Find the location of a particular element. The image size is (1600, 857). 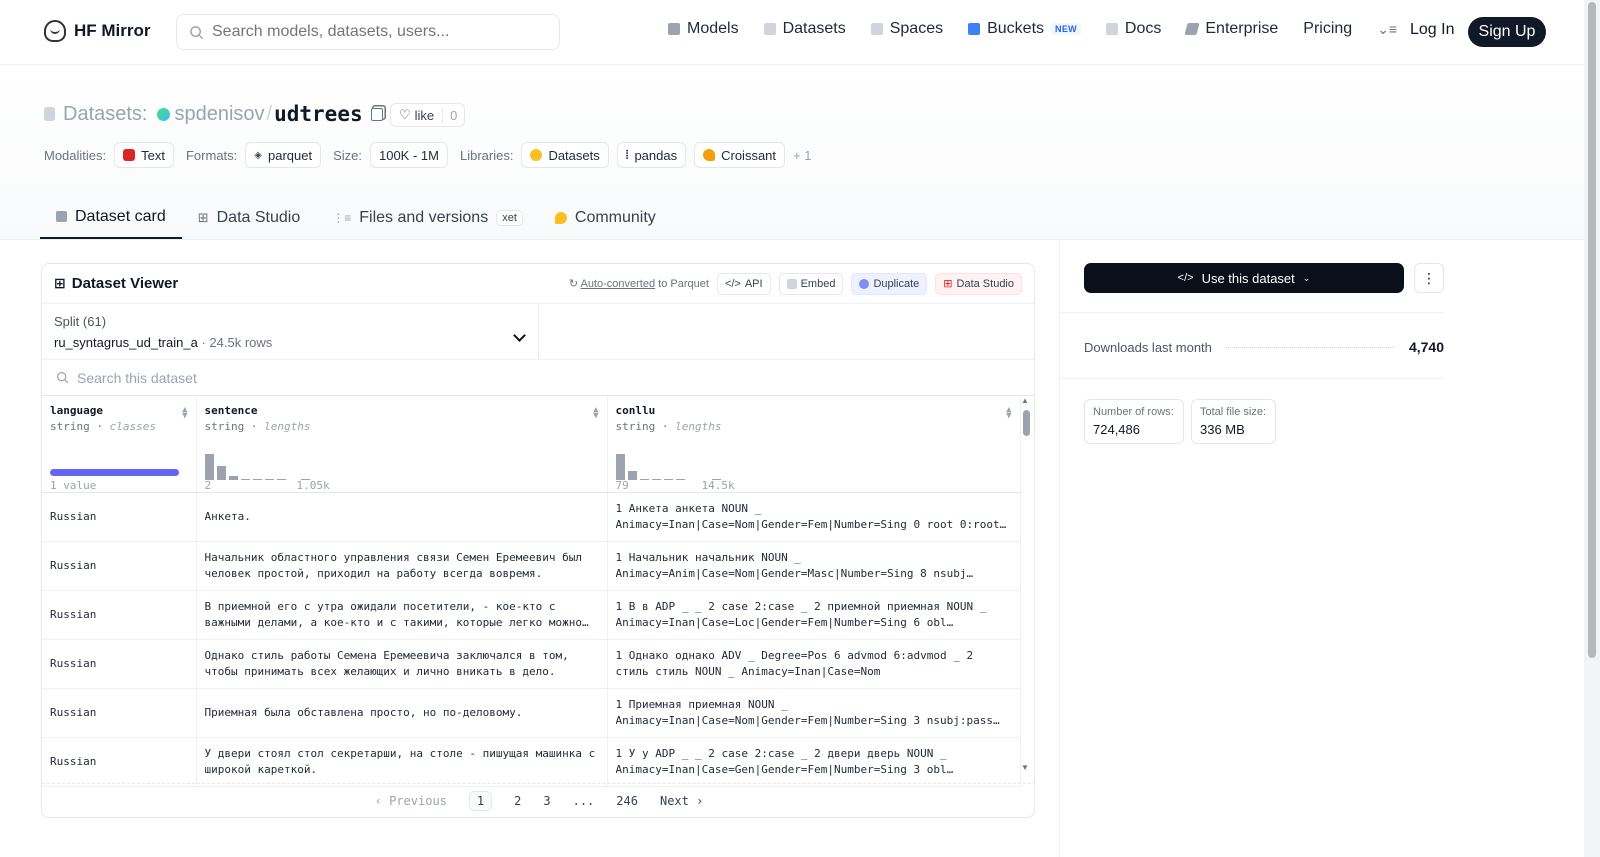

size-label: Size: is located at coordinates (347, 155).